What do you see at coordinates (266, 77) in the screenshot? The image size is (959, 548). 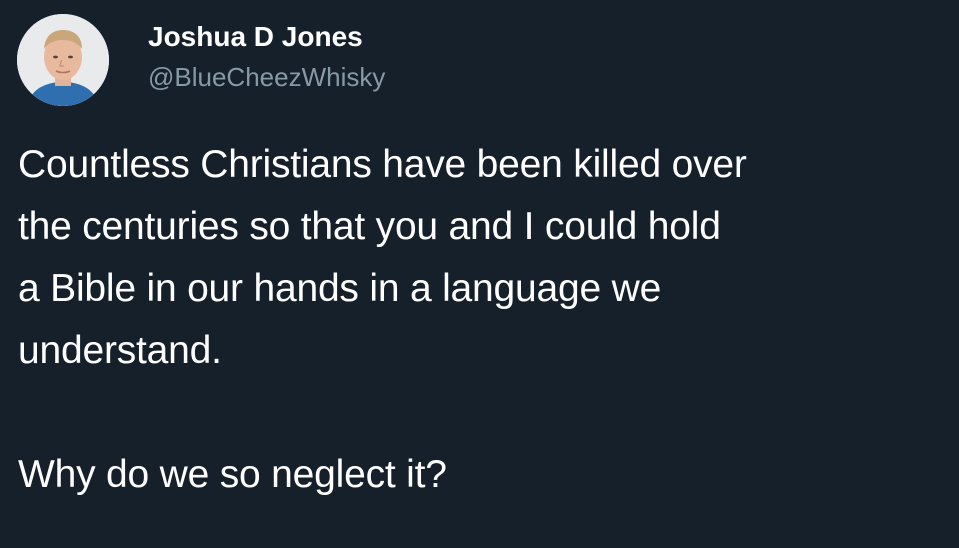 I see `user-handle: @BlueCheezWhisky` at bounding box center [266, 77].